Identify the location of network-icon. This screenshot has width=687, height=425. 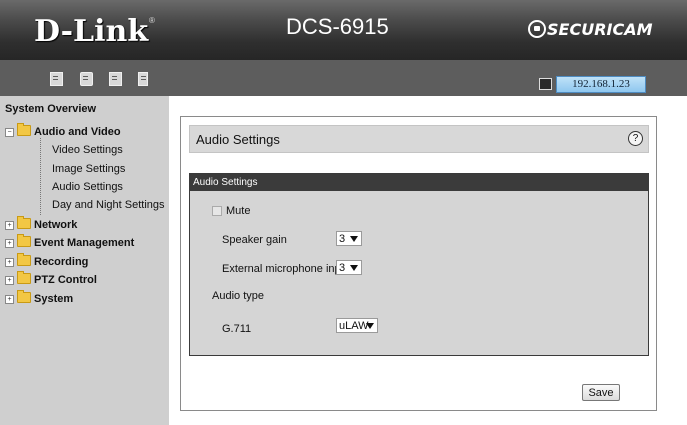
(545, 84).